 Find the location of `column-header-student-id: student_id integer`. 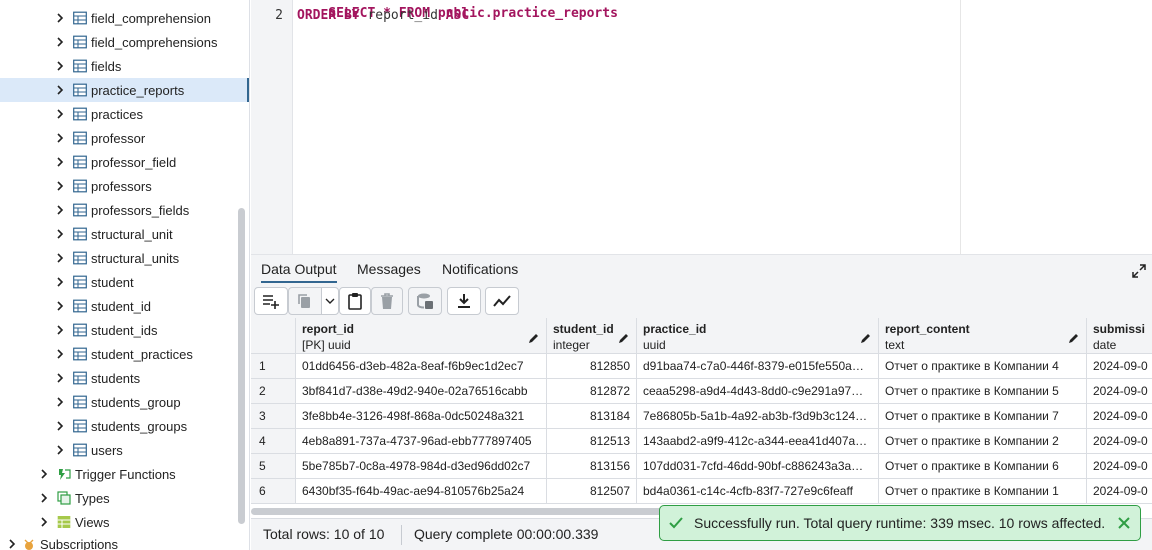

column-header-student-id: student_id integer is located at coordinates (592, 336).